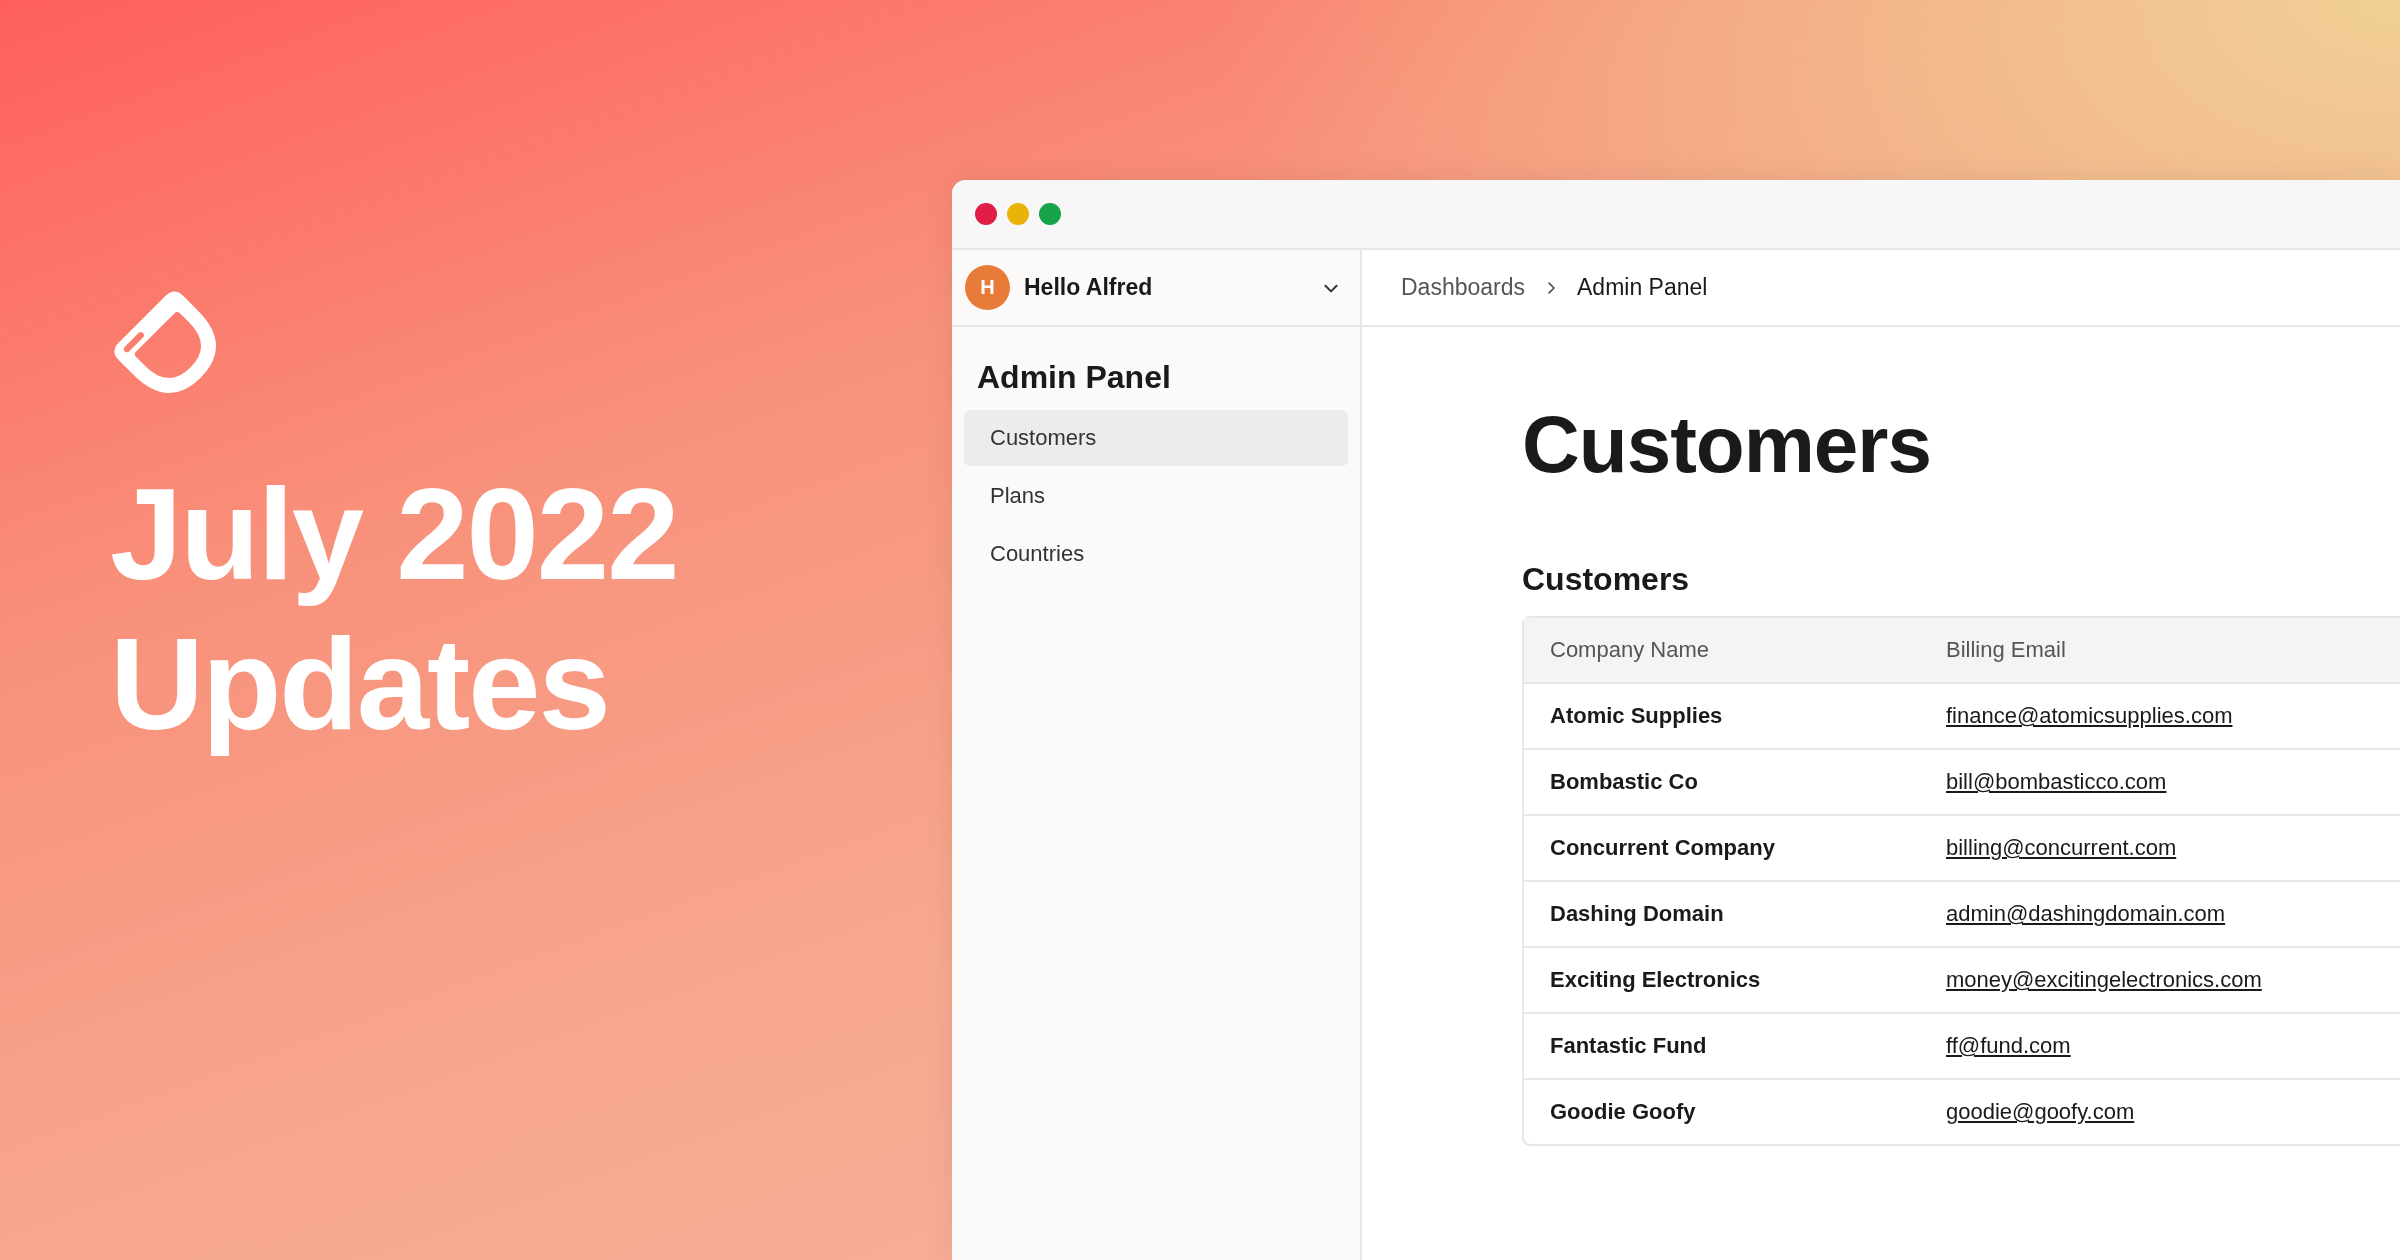  Describe the element at coordinates (1166, 287) in the screenshot. I see `user-name: Hello Alfred` at that location.